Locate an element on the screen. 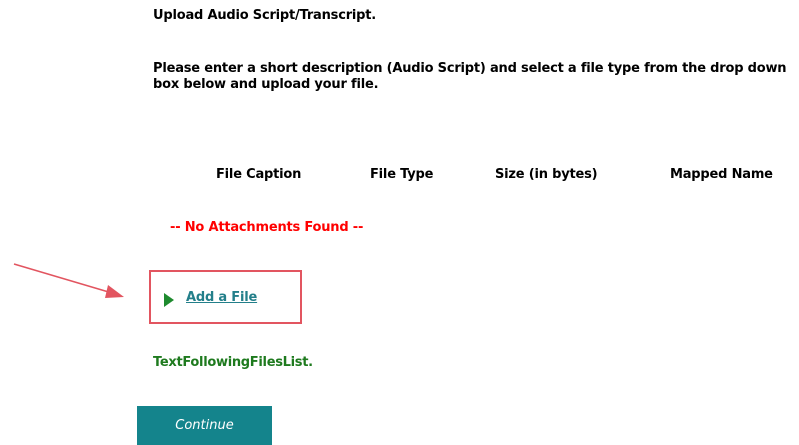 The width and height of the screenshot is (799, 445). page-heading: Upload Audio Script/Transcript. is located at coordinates (265, 15).